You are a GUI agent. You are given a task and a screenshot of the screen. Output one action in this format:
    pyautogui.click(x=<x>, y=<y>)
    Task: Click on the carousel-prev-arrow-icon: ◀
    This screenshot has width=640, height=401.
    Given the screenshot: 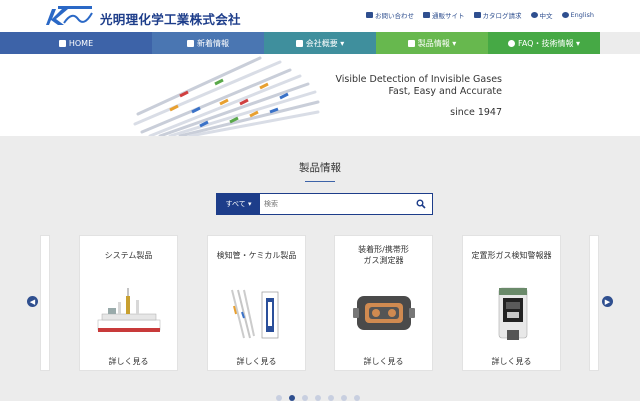 What is the action you would take?
    pyautogui.click(x=32, y=301)
    